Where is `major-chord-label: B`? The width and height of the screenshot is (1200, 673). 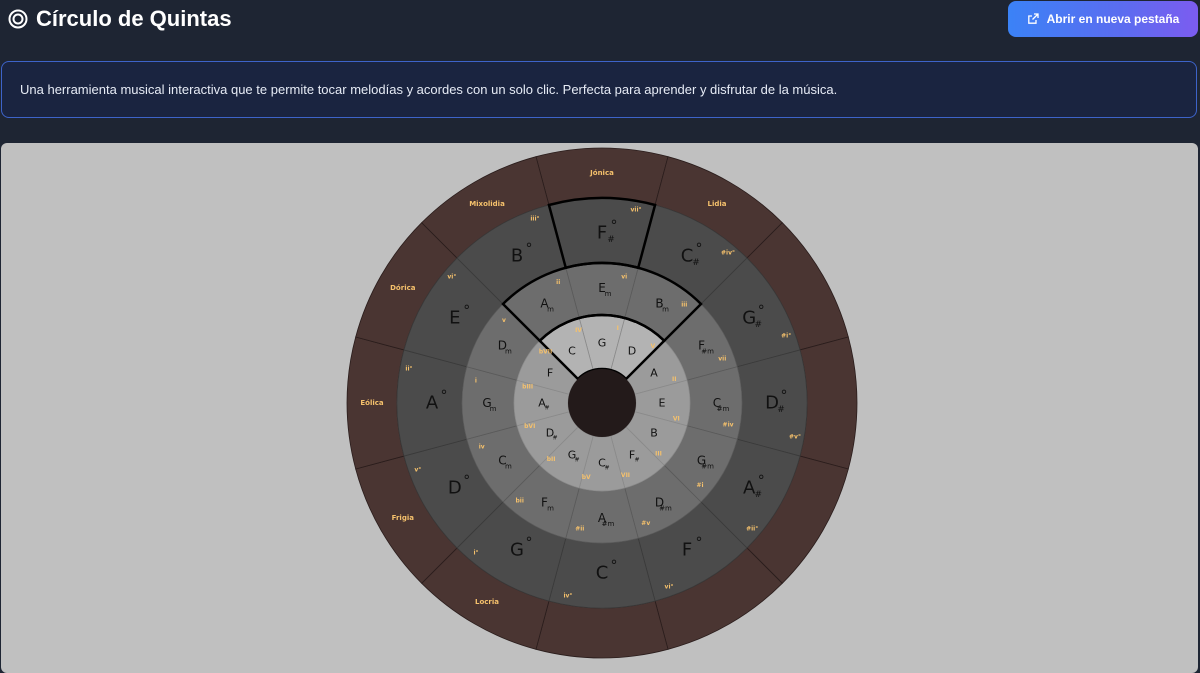 major-chord-label: B is located at coordinates (654, 433).